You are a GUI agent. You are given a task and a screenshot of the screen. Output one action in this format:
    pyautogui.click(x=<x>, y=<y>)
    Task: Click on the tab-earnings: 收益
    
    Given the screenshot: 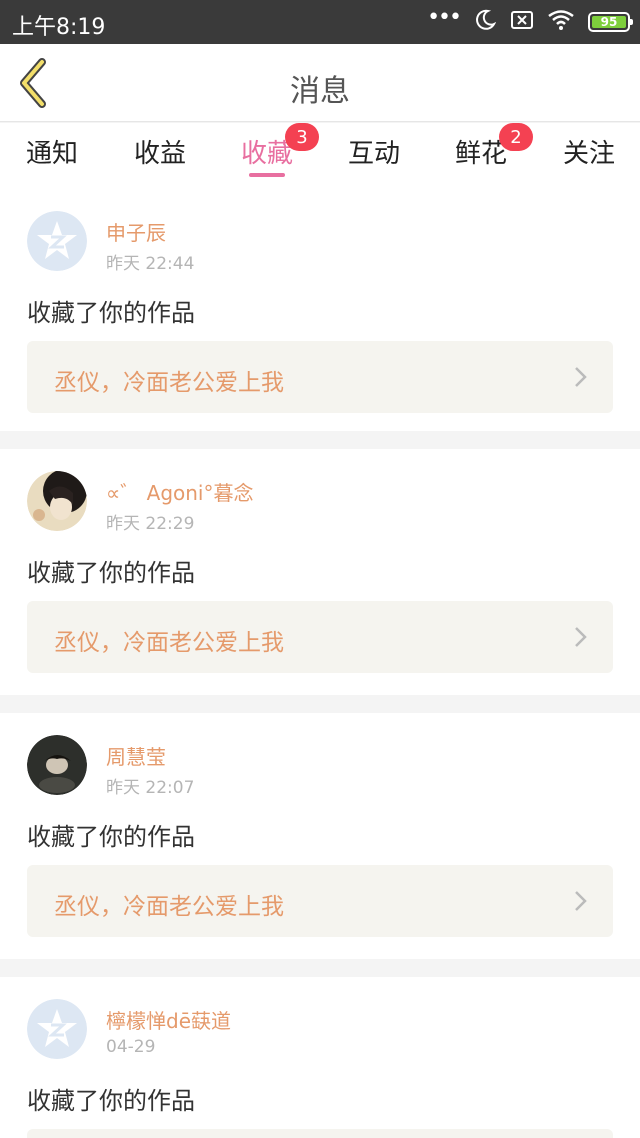 What is the action you would take?
    pyautogui.click(x=160, y=151)
    